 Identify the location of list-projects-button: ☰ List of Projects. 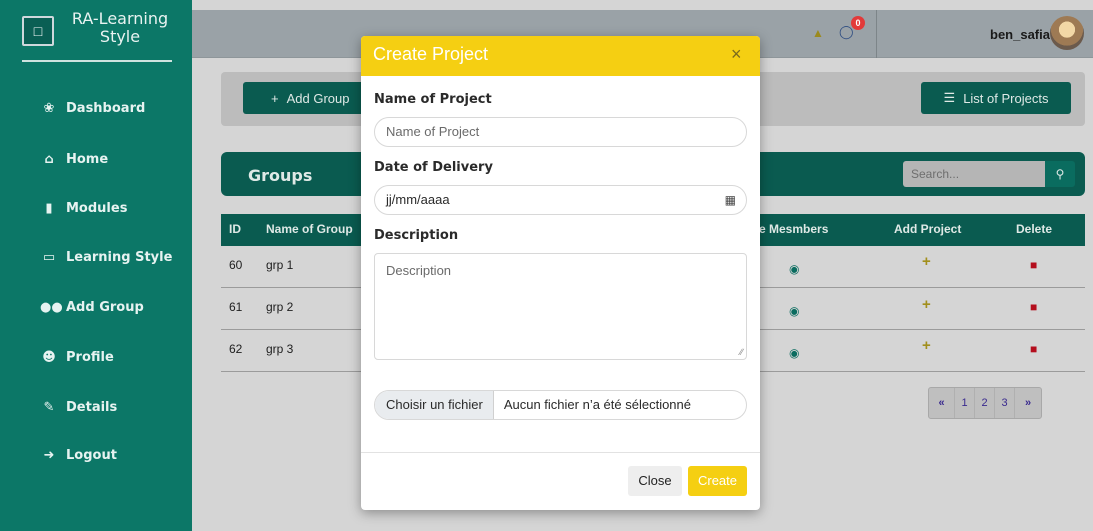
(996, 98).